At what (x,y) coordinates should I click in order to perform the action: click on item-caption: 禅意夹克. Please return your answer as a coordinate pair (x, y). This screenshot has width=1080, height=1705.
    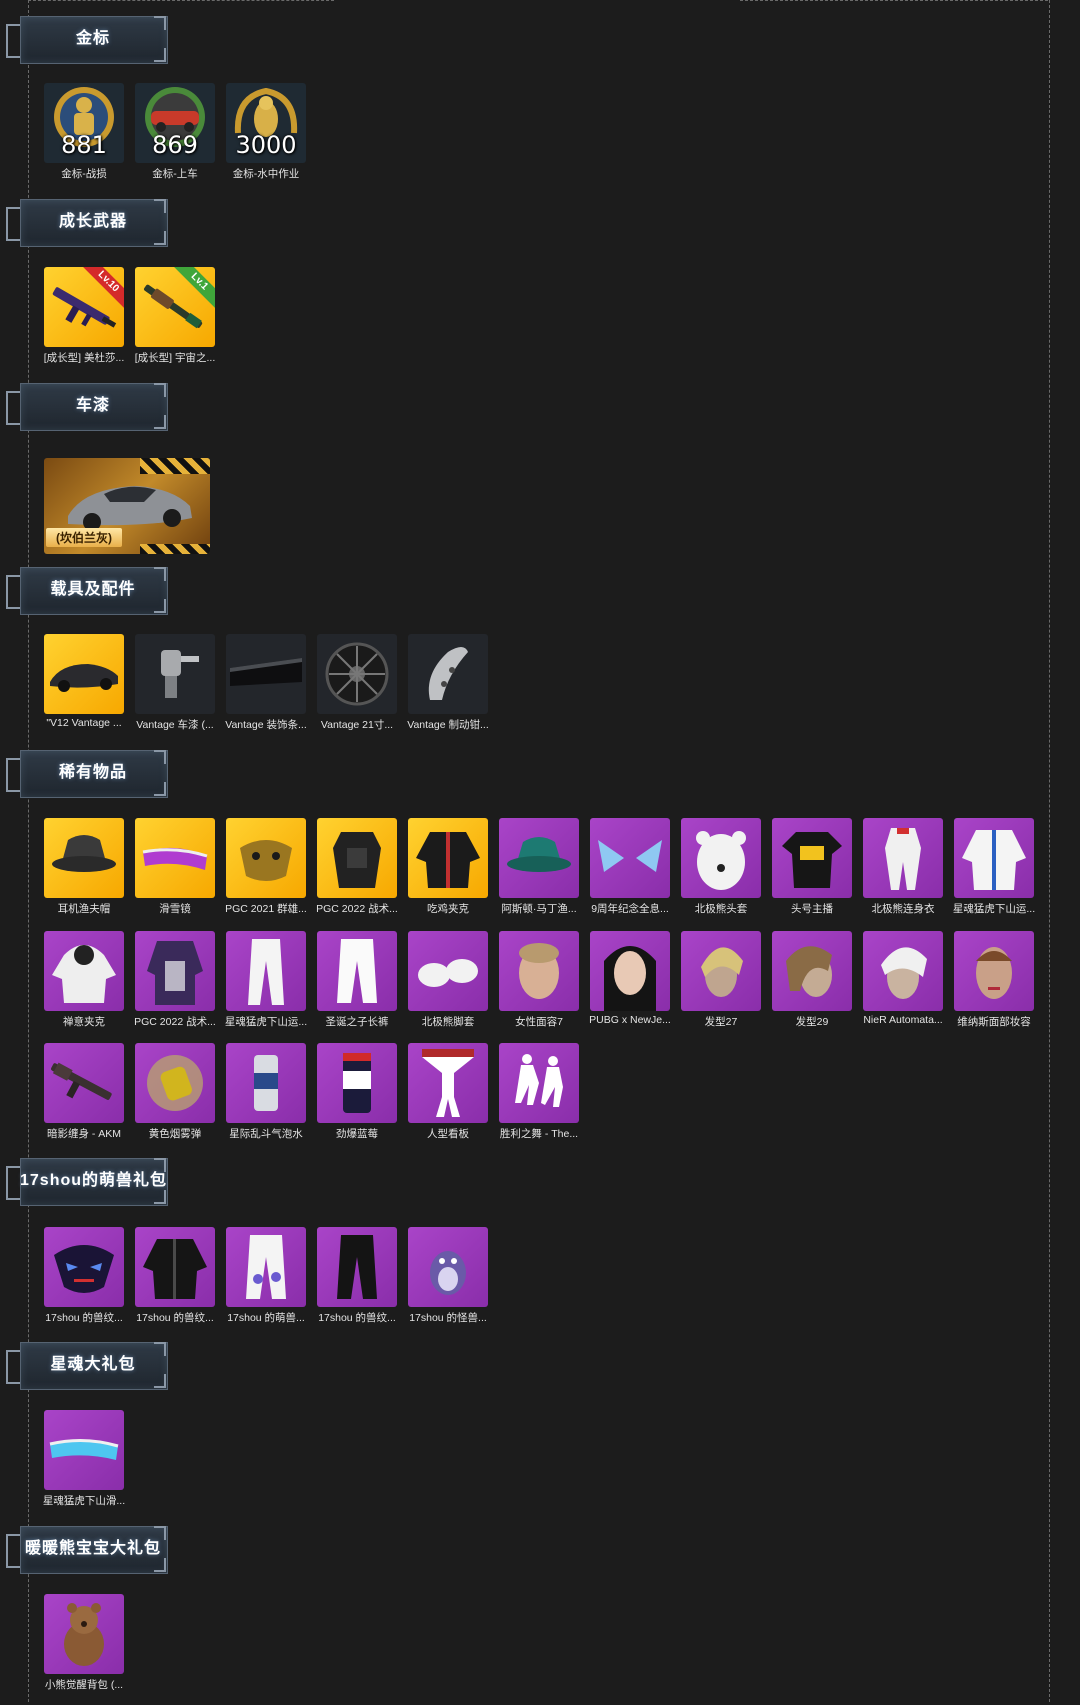
    Looking at the image, I should click on (84, 1022).